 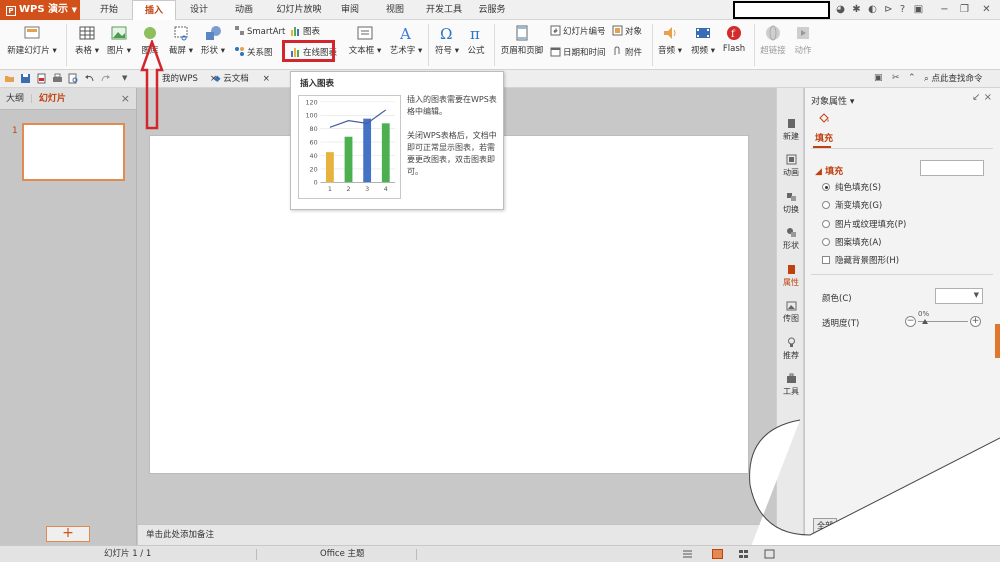 I want to click on side-item-shape: 形状, so click(x=791, y=239).